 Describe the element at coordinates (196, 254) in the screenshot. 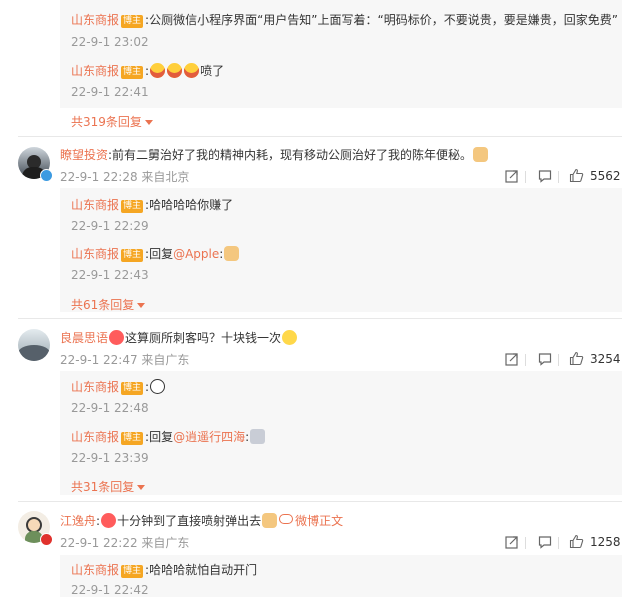

I see `mention-link: @Apple` at that location.